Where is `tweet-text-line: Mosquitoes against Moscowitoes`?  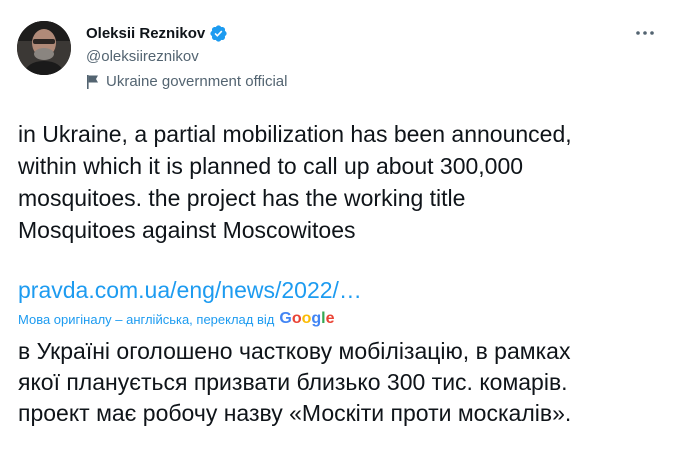
tweet-text-line: Mosquitoes against Moscowitoes is located at coordinates (187, 230).